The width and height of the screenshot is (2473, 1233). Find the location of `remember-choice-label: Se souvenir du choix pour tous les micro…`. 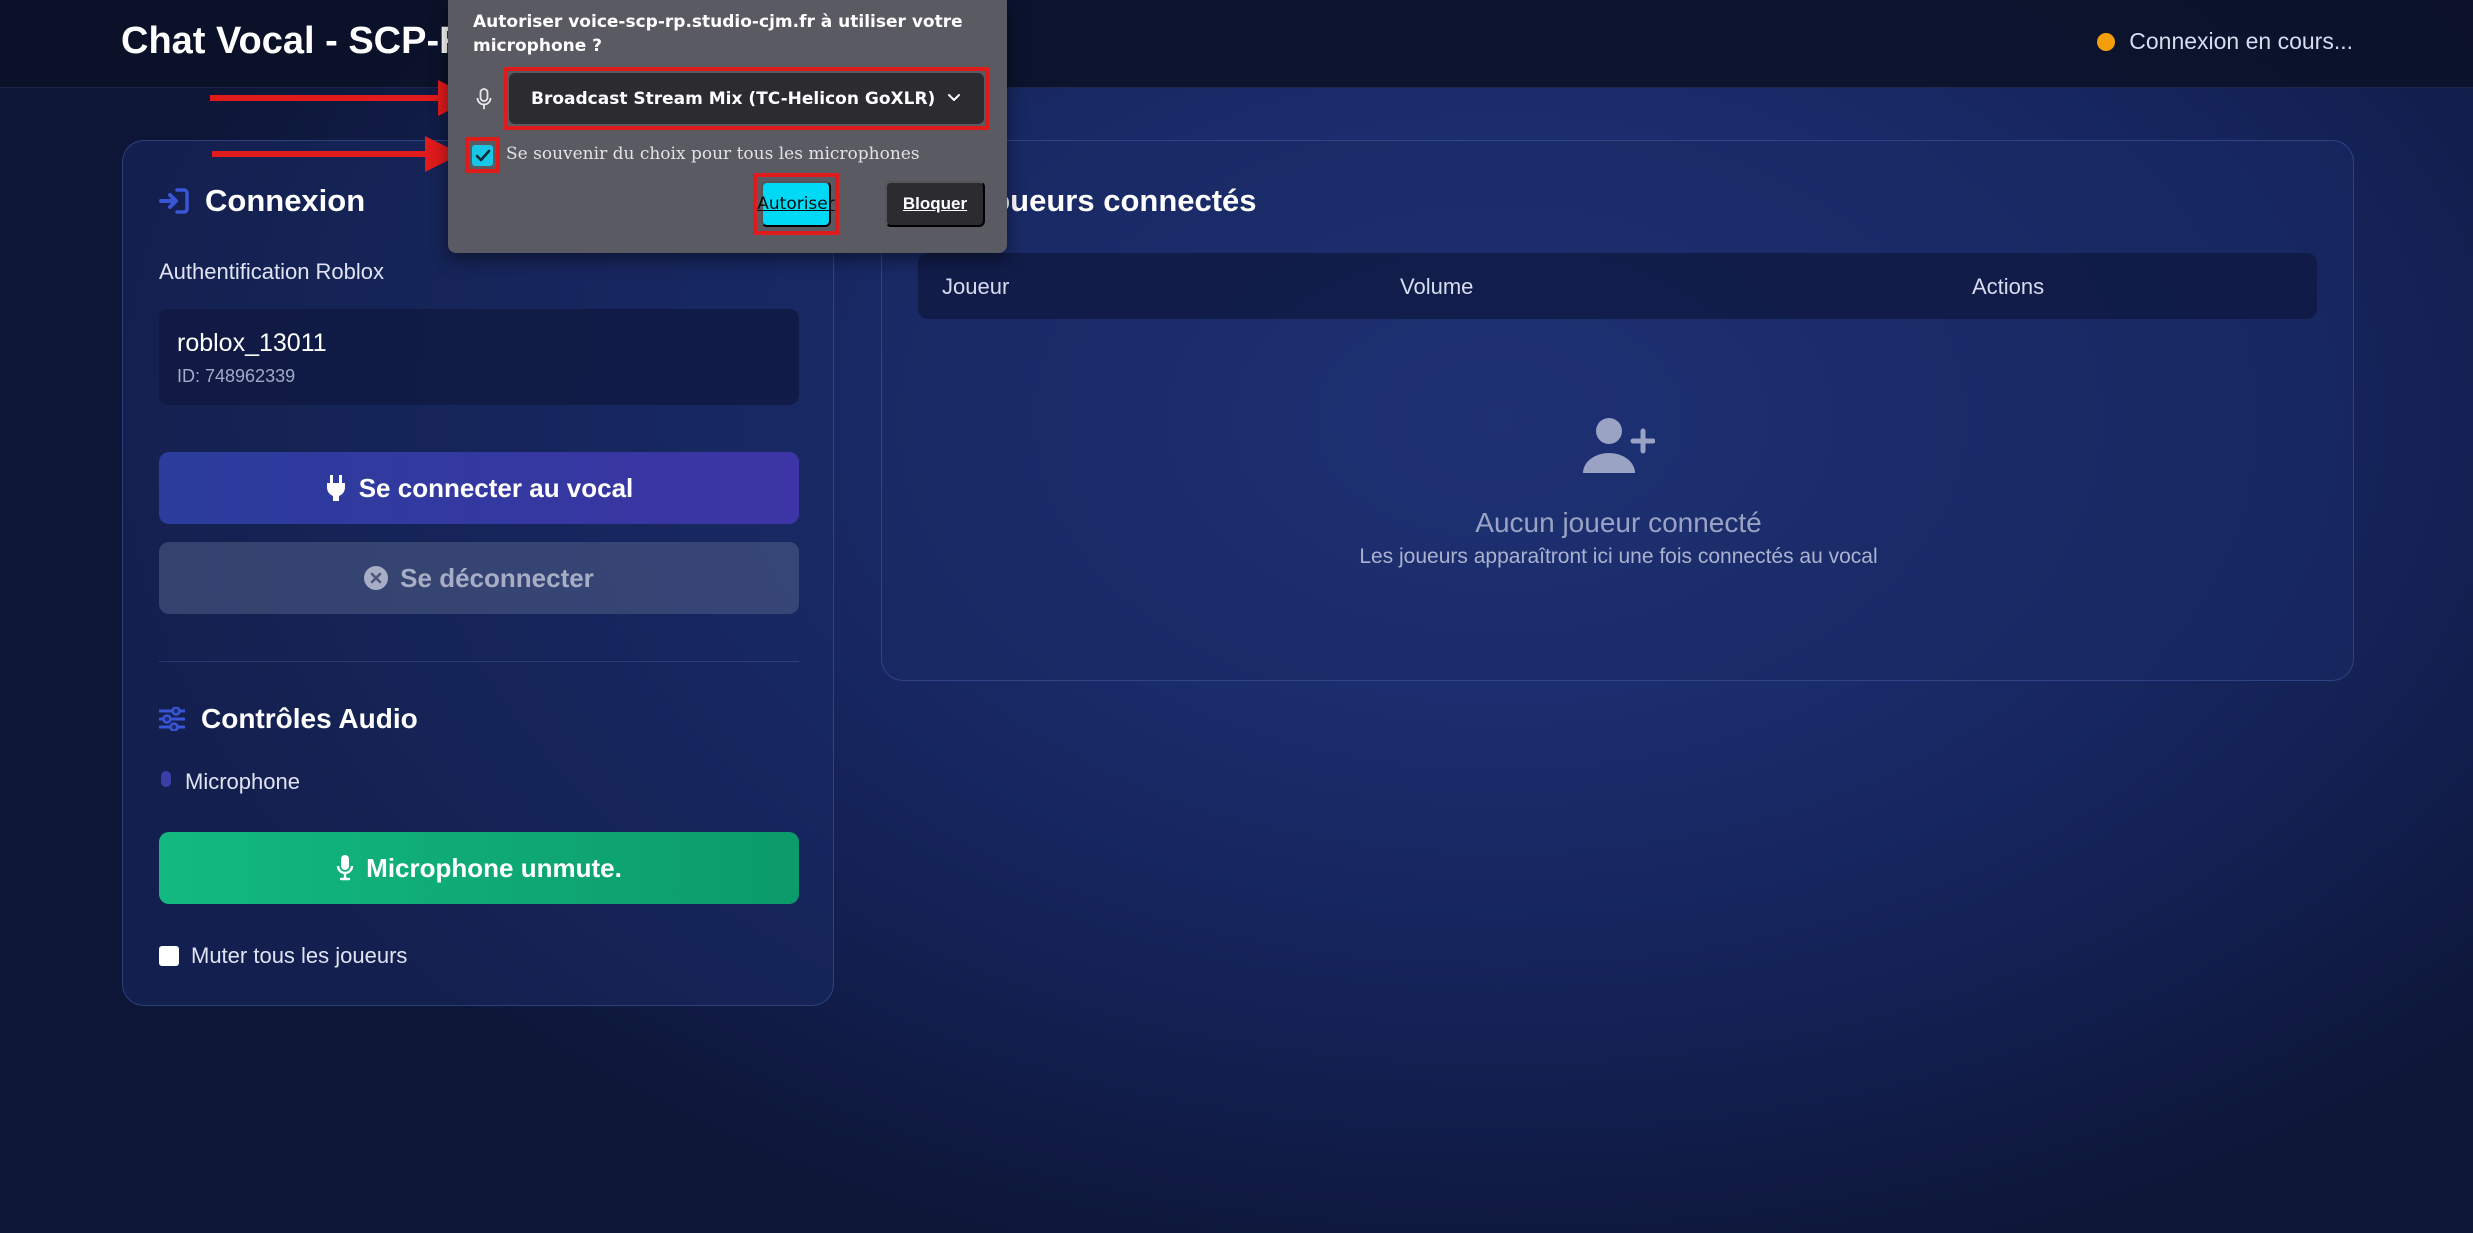

remember-choice-label: Se souvenir du choix pour tous les micro… is located at coordinates (713, 154).